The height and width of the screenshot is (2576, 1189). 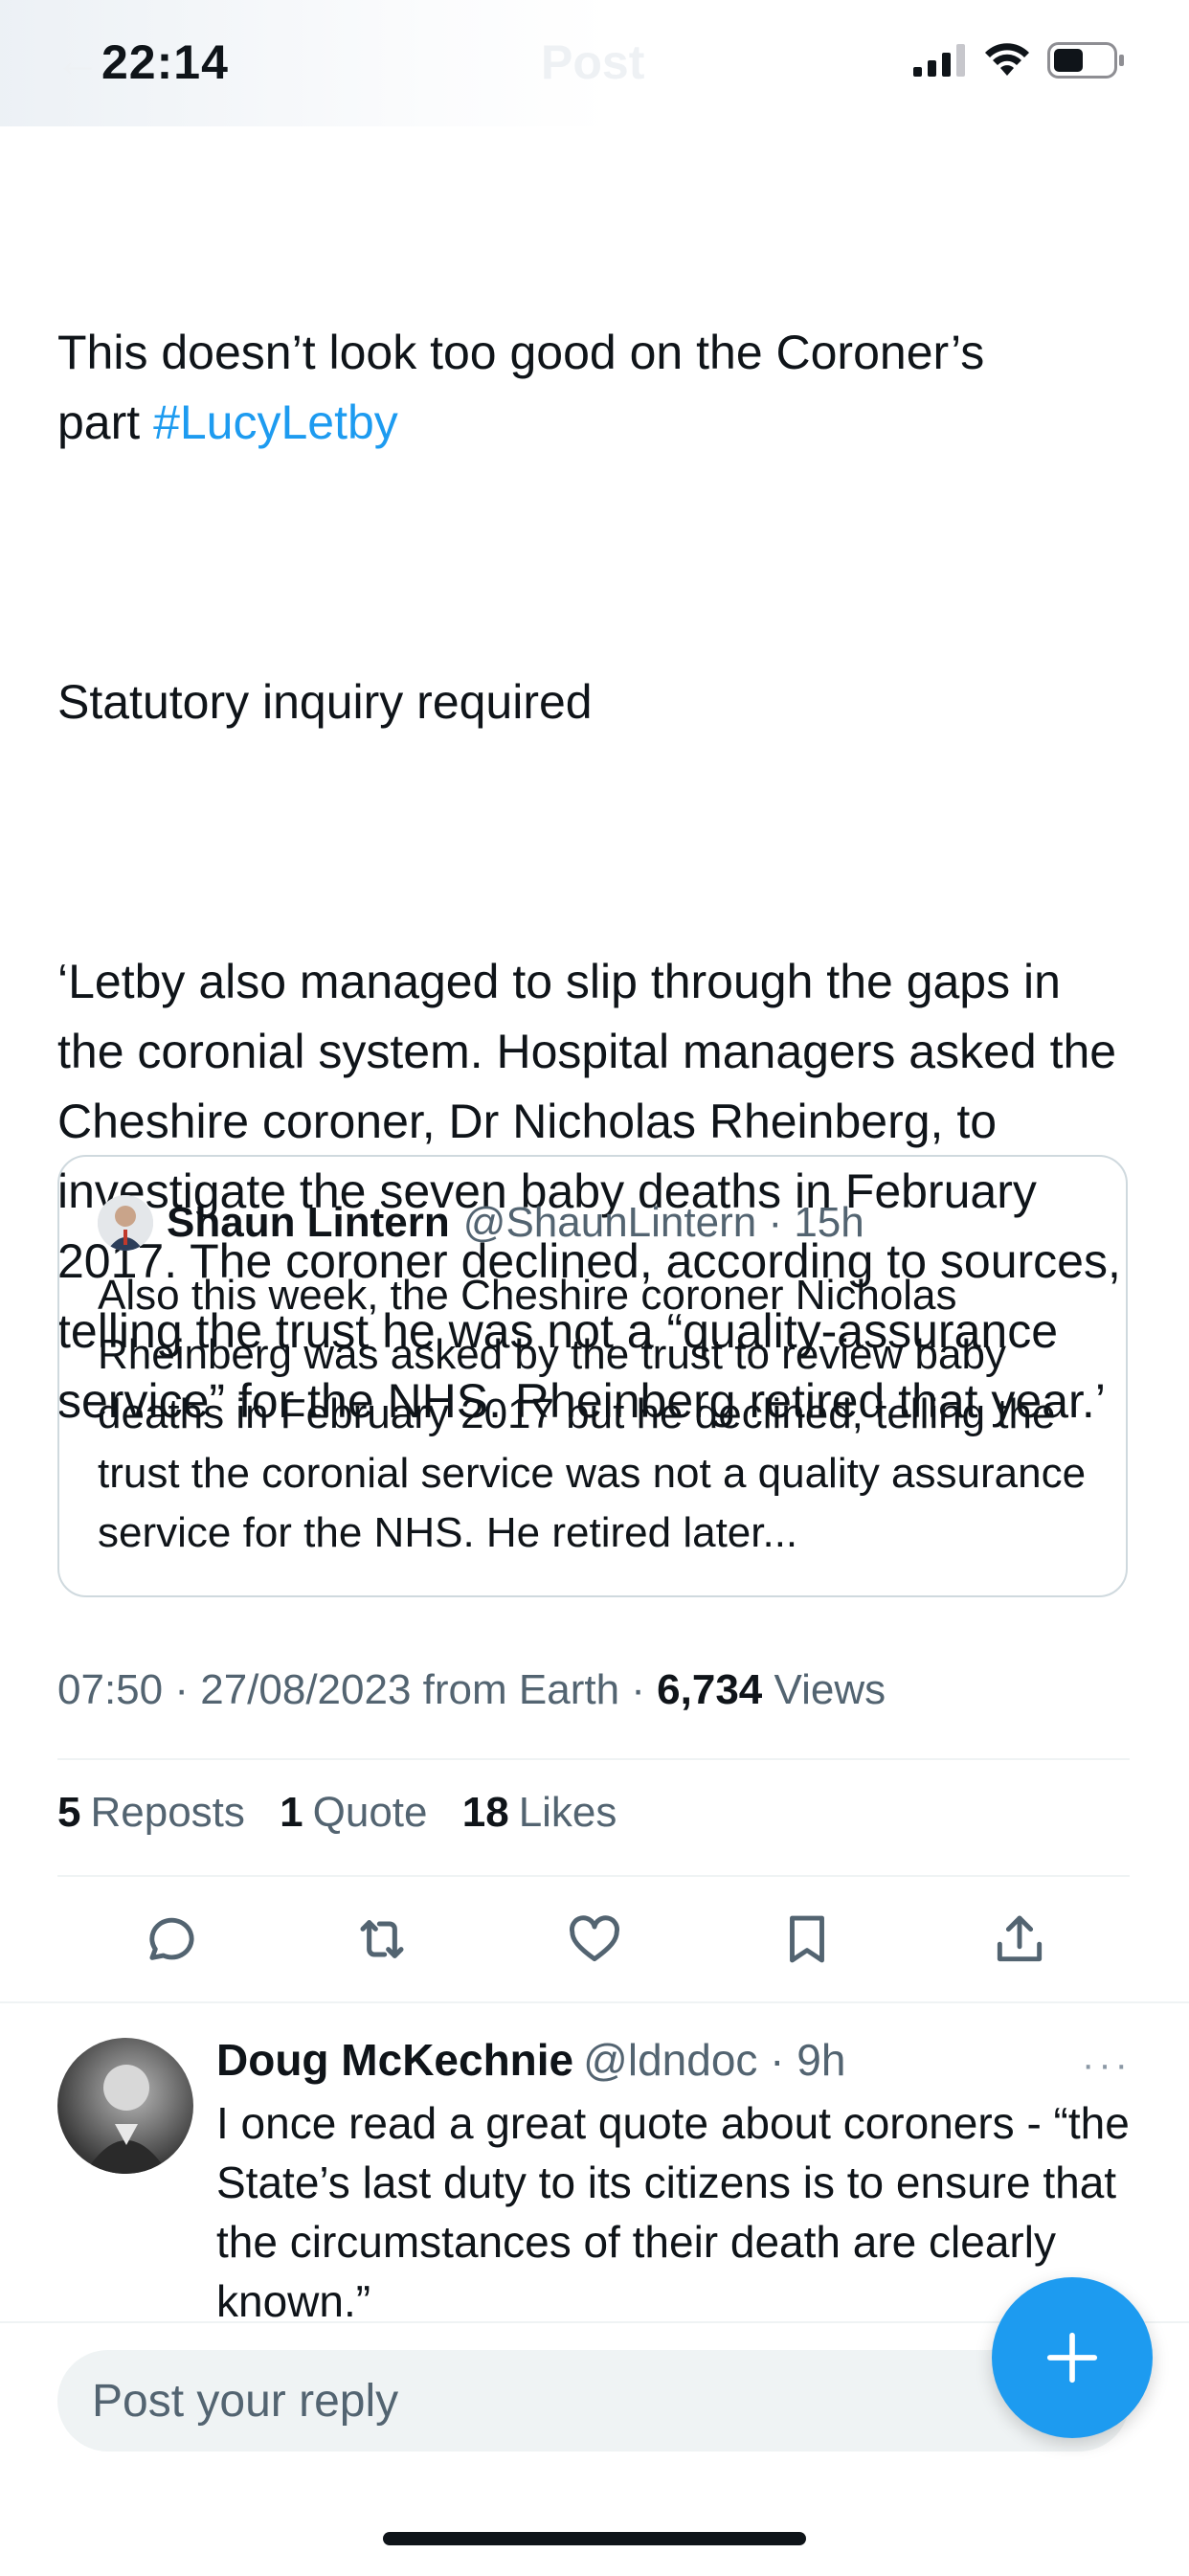 I want to click on likes-stat: 18 Likes, so click(x=539, y=1812).